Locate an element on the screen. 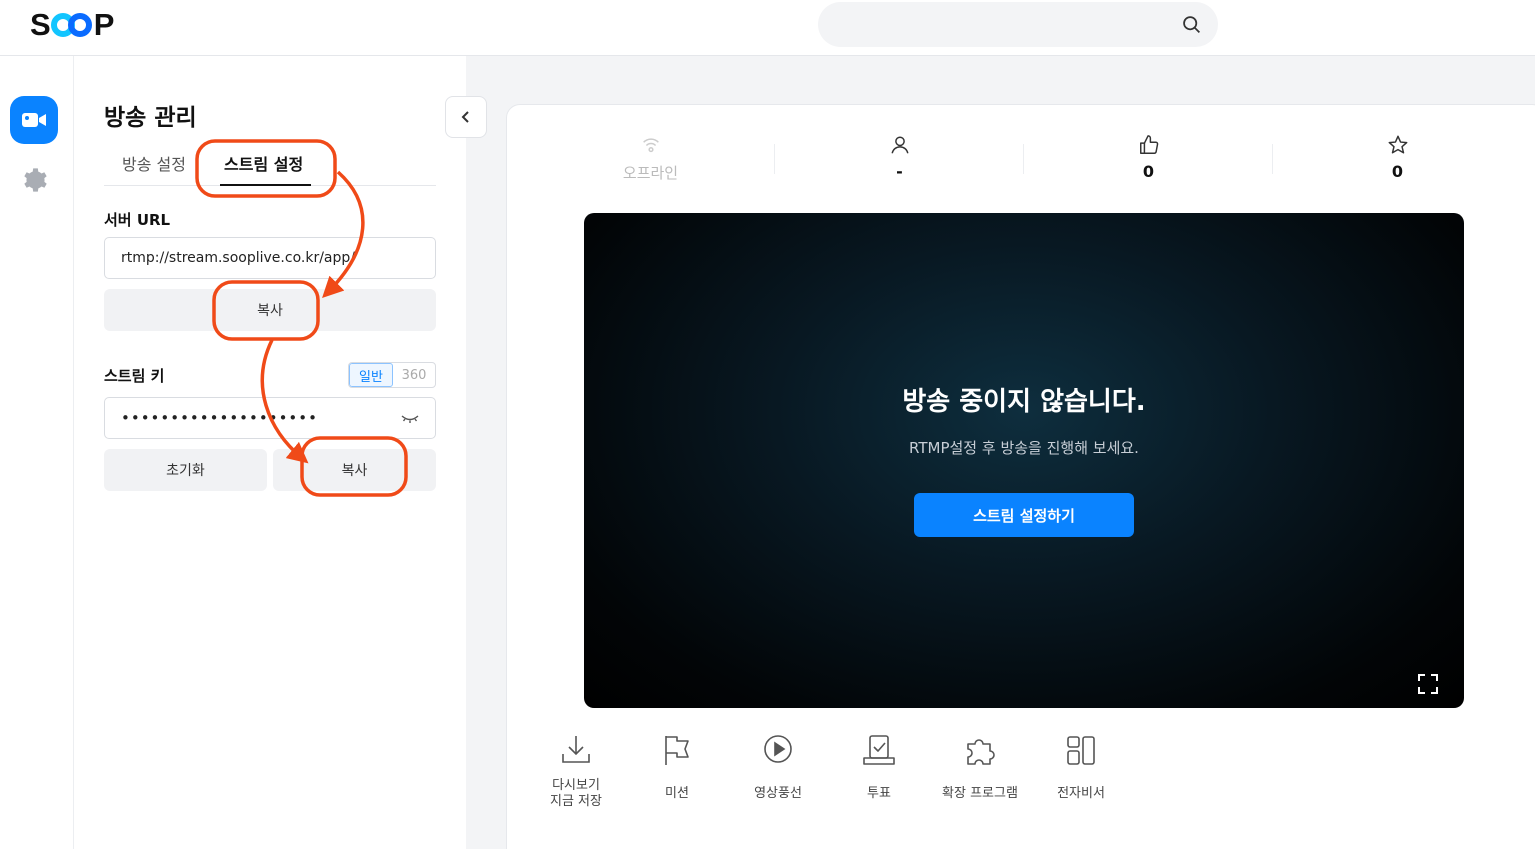 The height and width of the screenshot is (849, 1535). mode-normal-button: 일반 is located at coordinates (371, 375).